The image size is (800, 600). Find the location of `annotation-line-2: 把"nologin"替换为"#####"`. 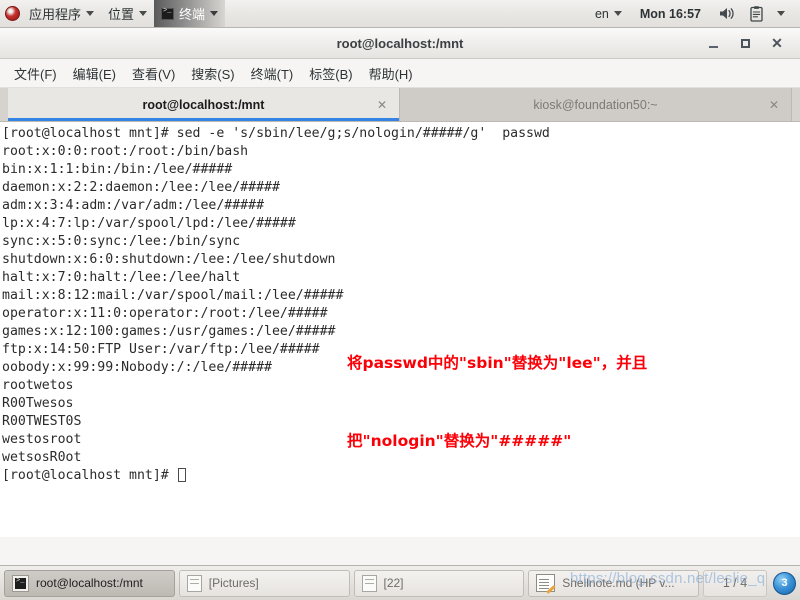

annotation-line-2: 把"nologin"替换为"#####" is located at coordinates (459, 441).